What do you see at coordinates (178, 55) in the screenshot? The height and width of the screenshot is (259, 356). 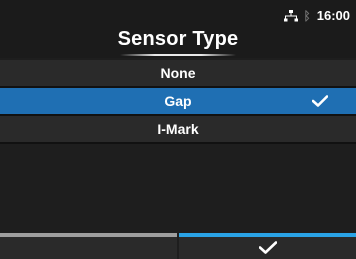 I see `title-underline` at bounding box center [178, 55].